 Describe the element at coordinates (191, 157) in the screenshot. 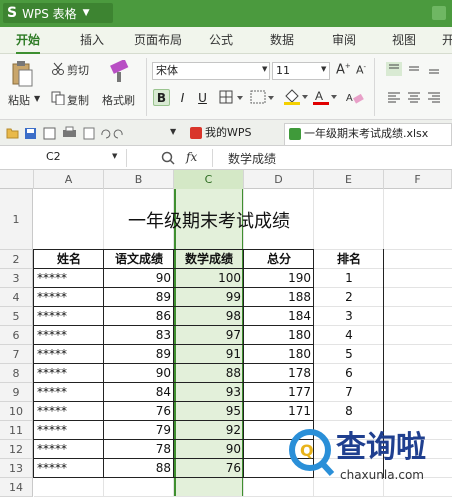

I see `function-icon: fx` at that location.